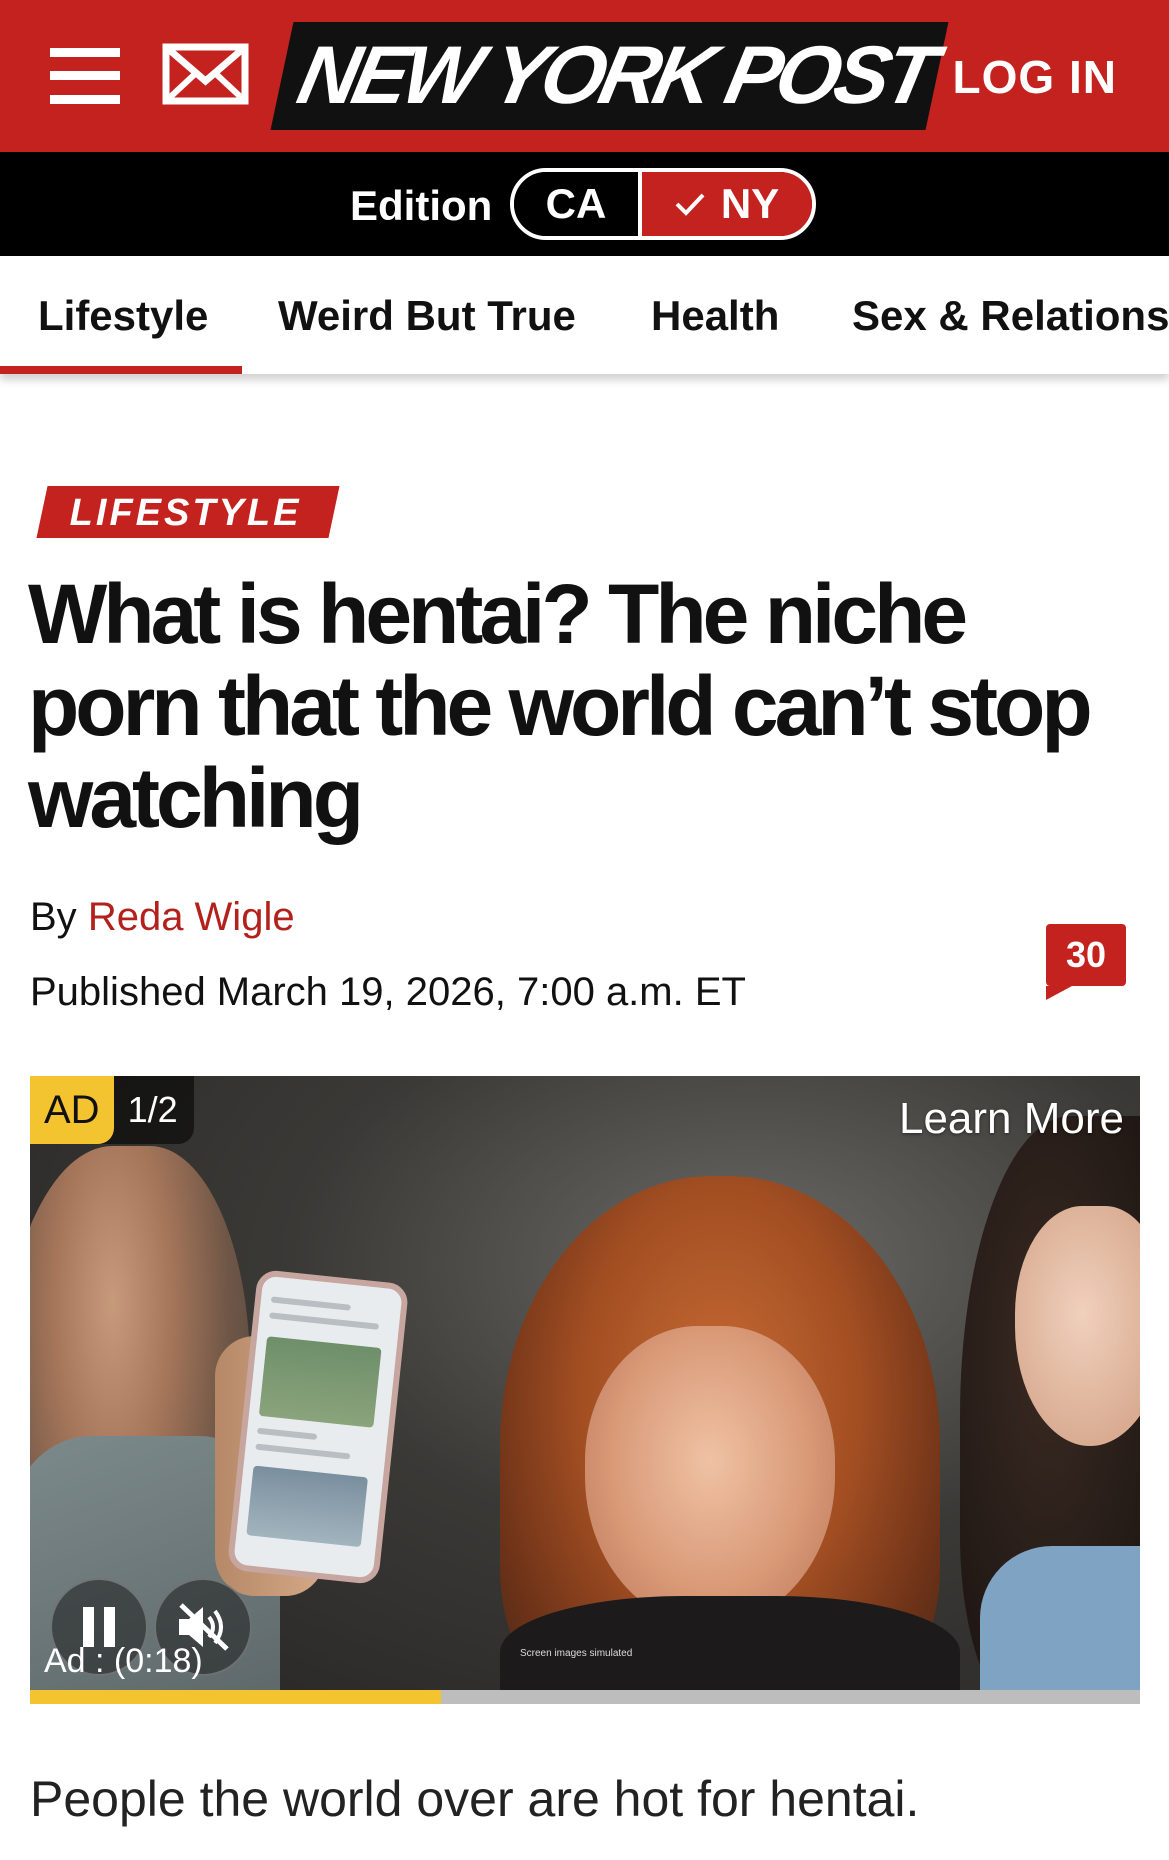  Describe the element at coordinates (123, 1661) in the screenshot. I see `ad-time: Ad : (0:18)` at that location.